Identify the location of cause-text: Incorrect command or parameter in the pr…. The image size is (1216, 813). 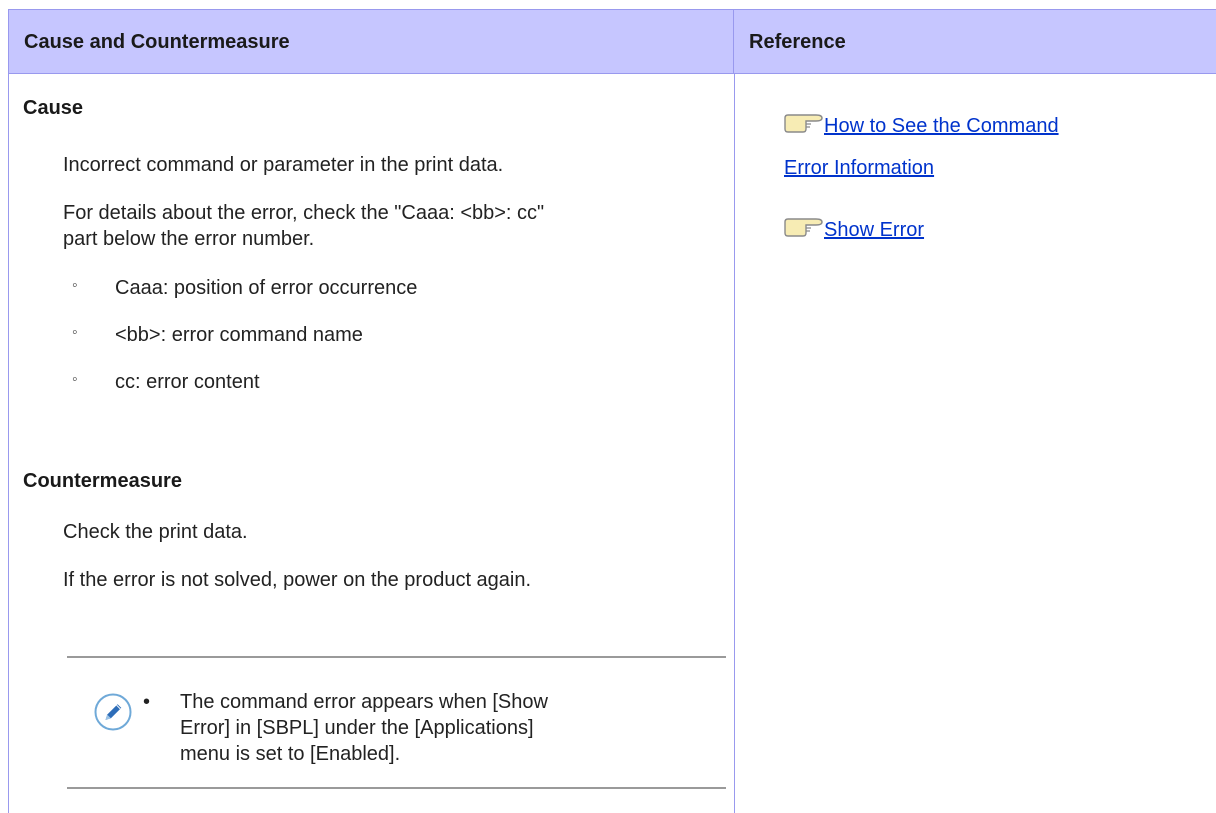
(283, 165).